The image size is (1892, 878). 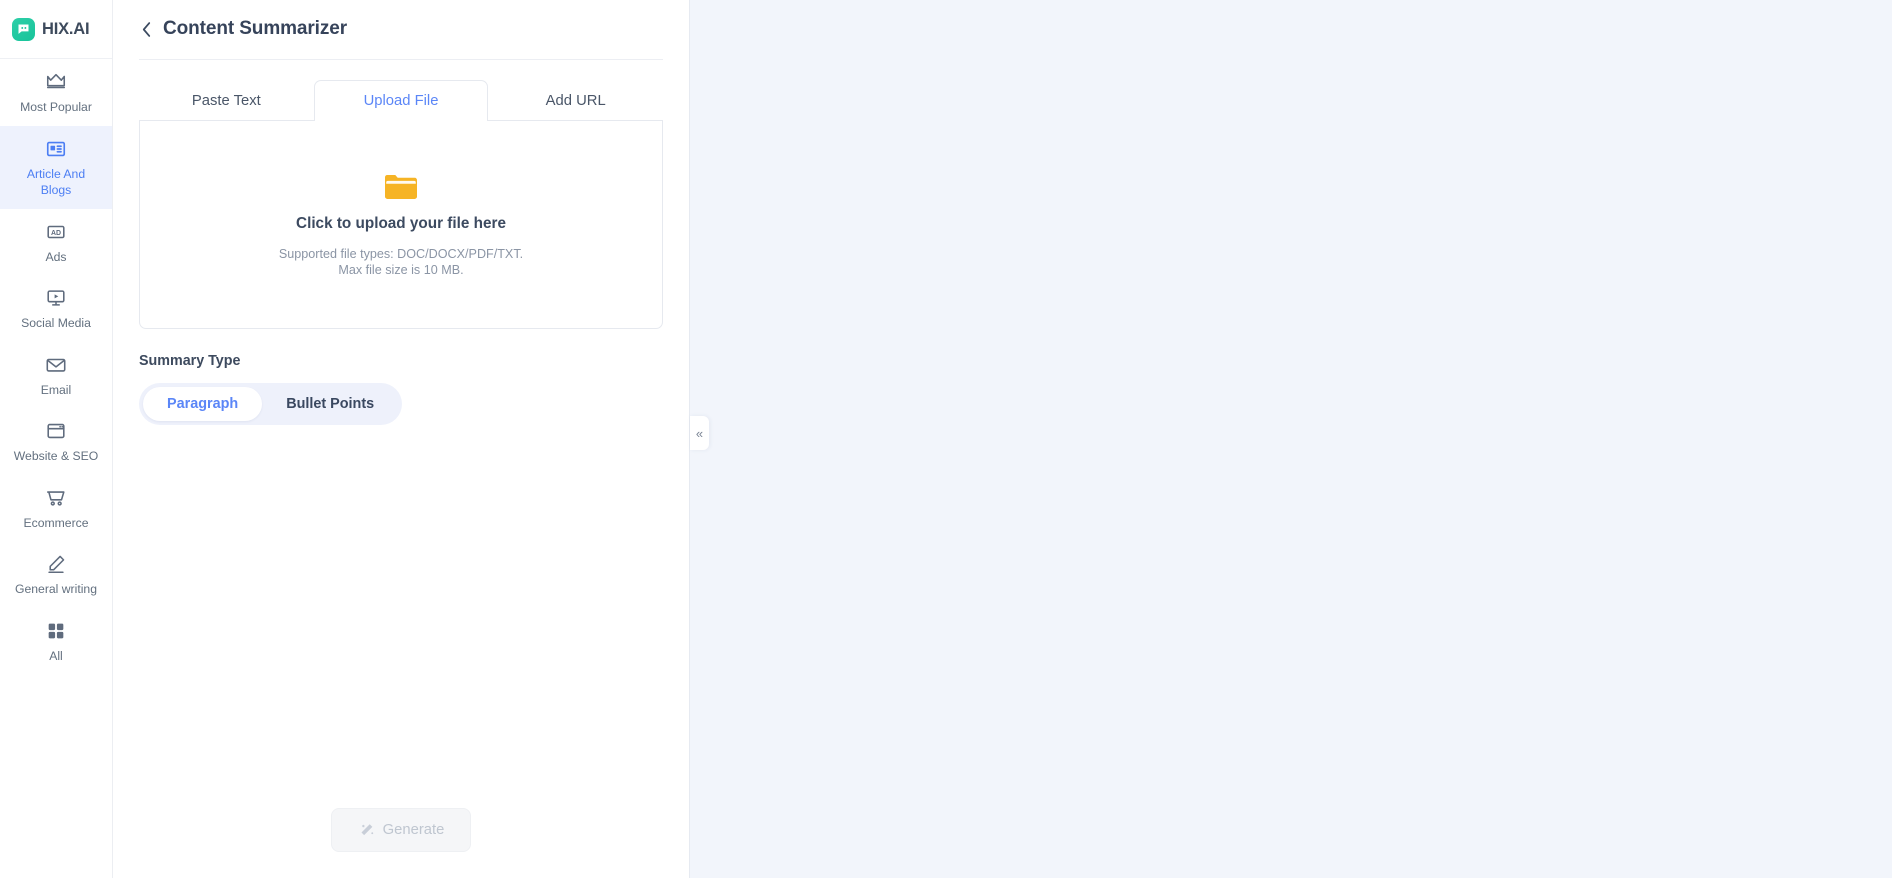 I want to click on upload-title: Click to upload your file here, so click(x=401, y=223).